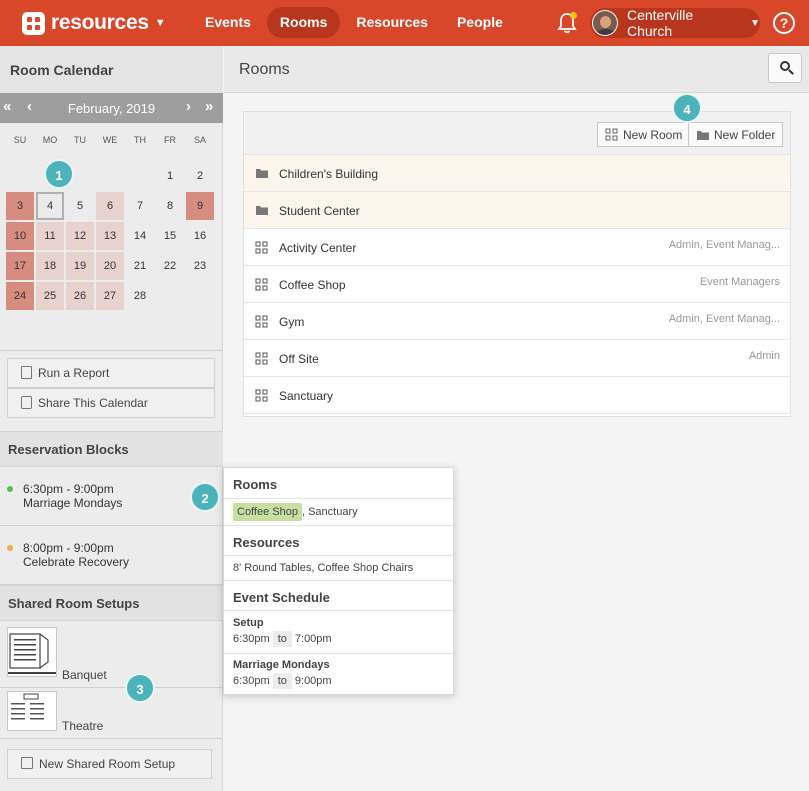  Describe the element at coordinates (784, 23) in the screenshot. I see `help-icon: ?` at that location.